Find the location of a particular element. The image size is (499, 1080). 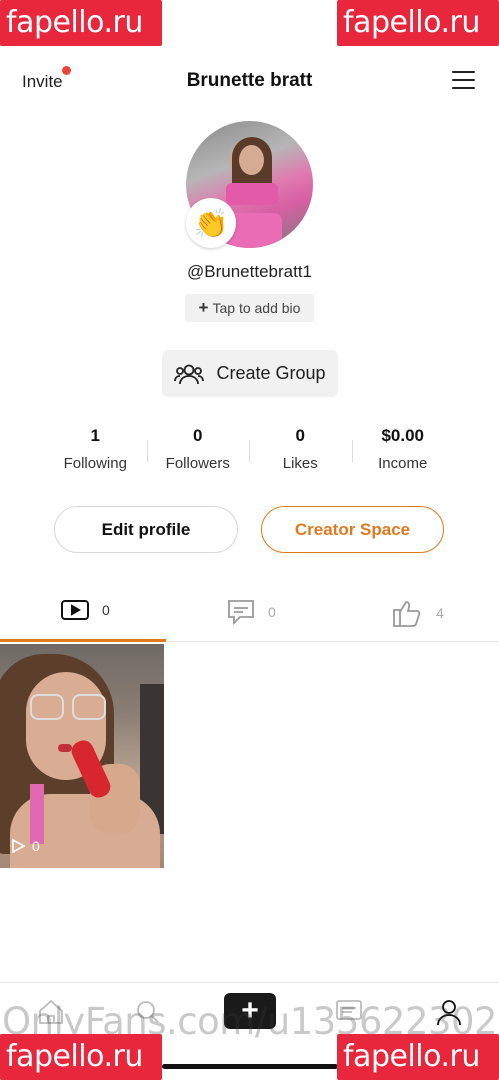

content-tabs: 0 0 4 is located at coordinates (249, 616).